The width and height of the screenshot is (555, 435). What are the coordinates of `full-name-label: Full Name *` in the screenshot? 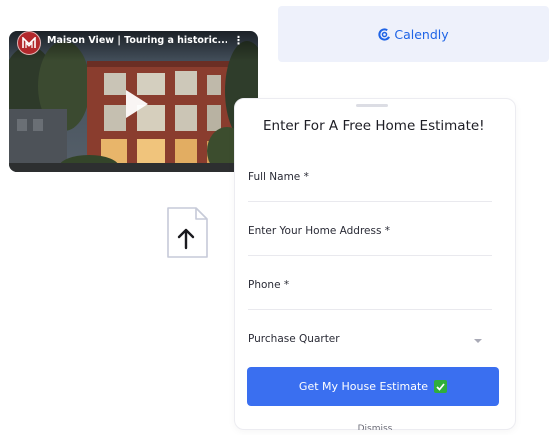 It's located at (278, 177).